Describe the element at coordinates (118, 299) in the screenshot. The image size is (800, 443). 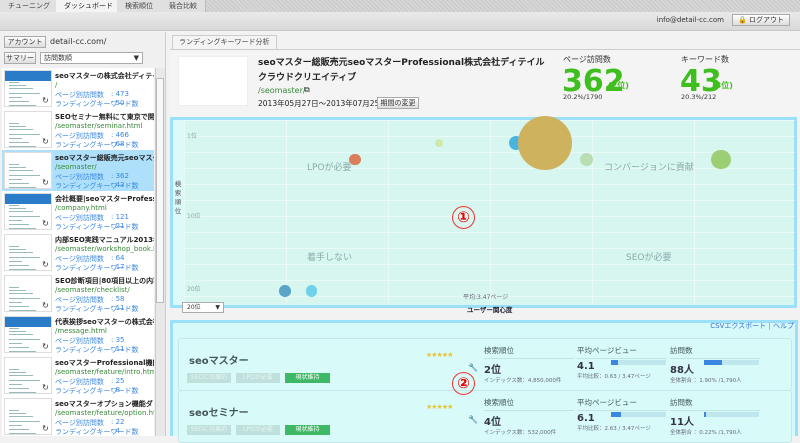
I see `pv-value: : 58` at that location.